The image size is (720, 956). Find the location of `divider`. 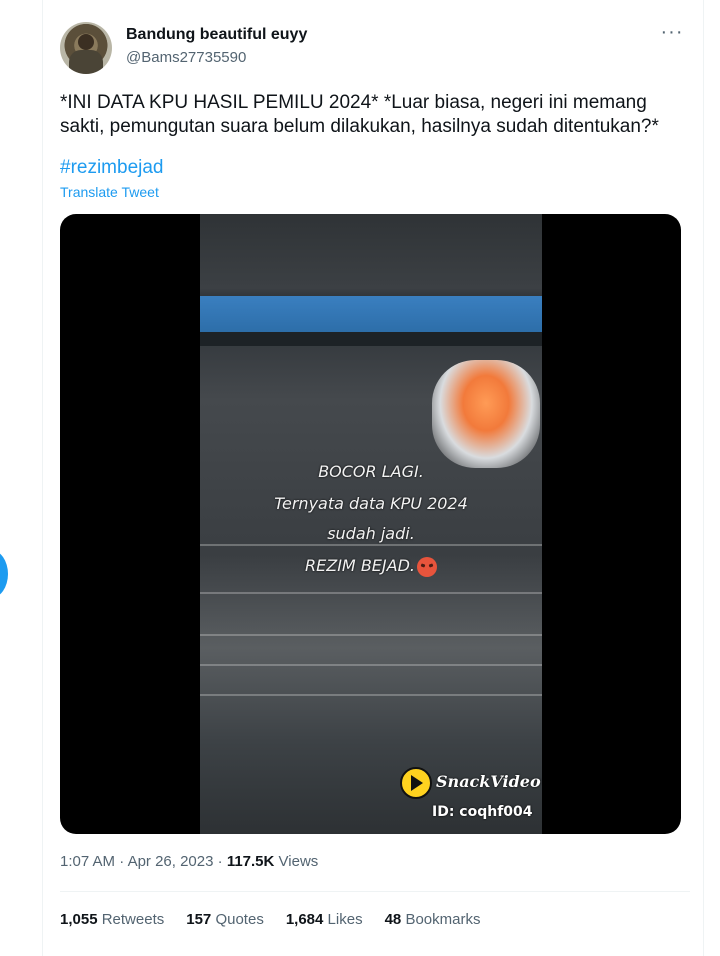

divider is located at coordinates (375, 891).